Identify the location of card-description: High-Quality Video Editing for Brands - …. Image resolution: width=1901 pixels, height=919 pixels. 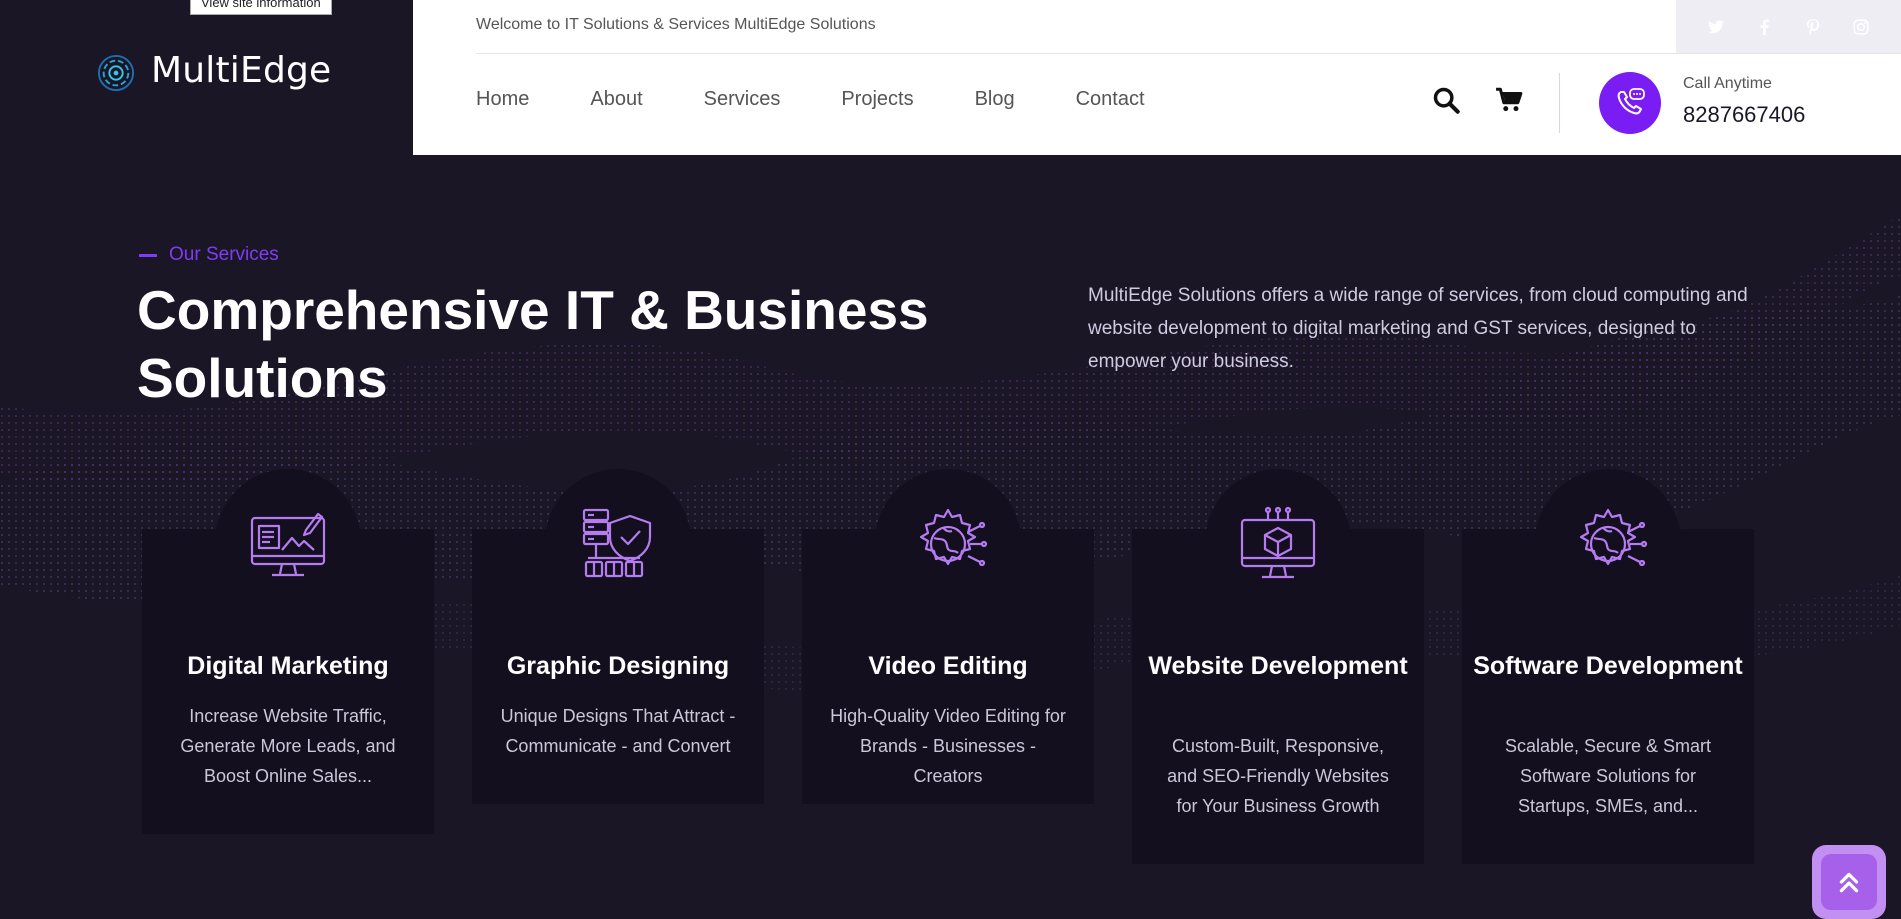
(948, 746).